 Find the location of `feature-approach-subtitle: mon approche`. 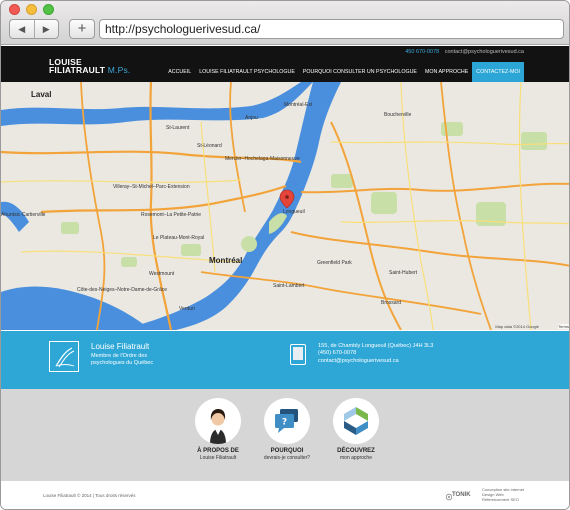

feature-approach-subtitle: mon approche is located at coordinates (356, 458).